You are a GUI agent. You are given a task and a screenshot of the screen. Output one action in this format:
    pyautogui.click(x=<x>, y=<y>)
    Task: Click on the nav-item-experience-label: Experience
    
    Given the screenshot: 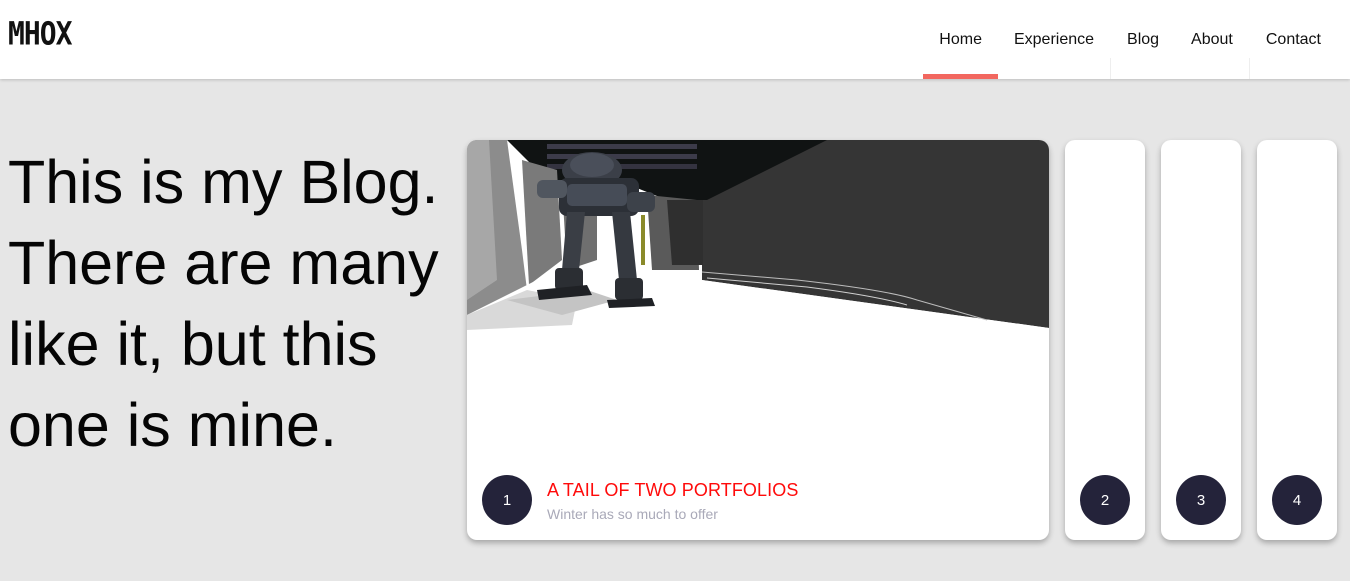 What is the action you would take?
    pyautogui.click(x=1054, y=39)
    